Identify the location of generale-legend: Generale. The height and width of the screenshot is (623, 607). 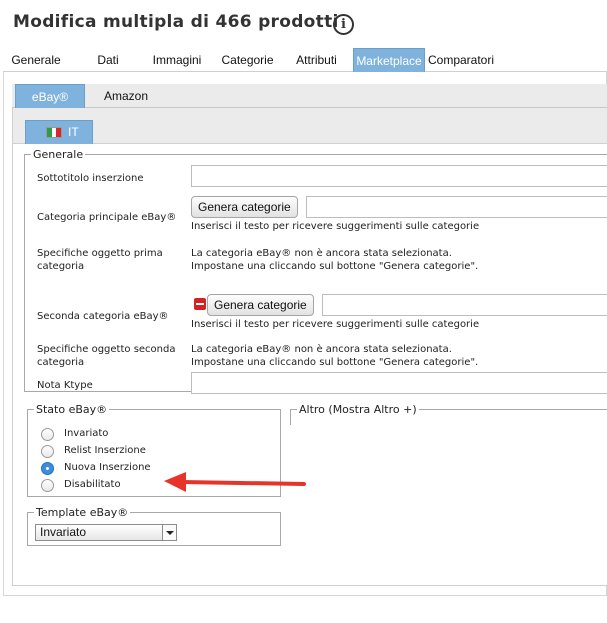
(58, 154).